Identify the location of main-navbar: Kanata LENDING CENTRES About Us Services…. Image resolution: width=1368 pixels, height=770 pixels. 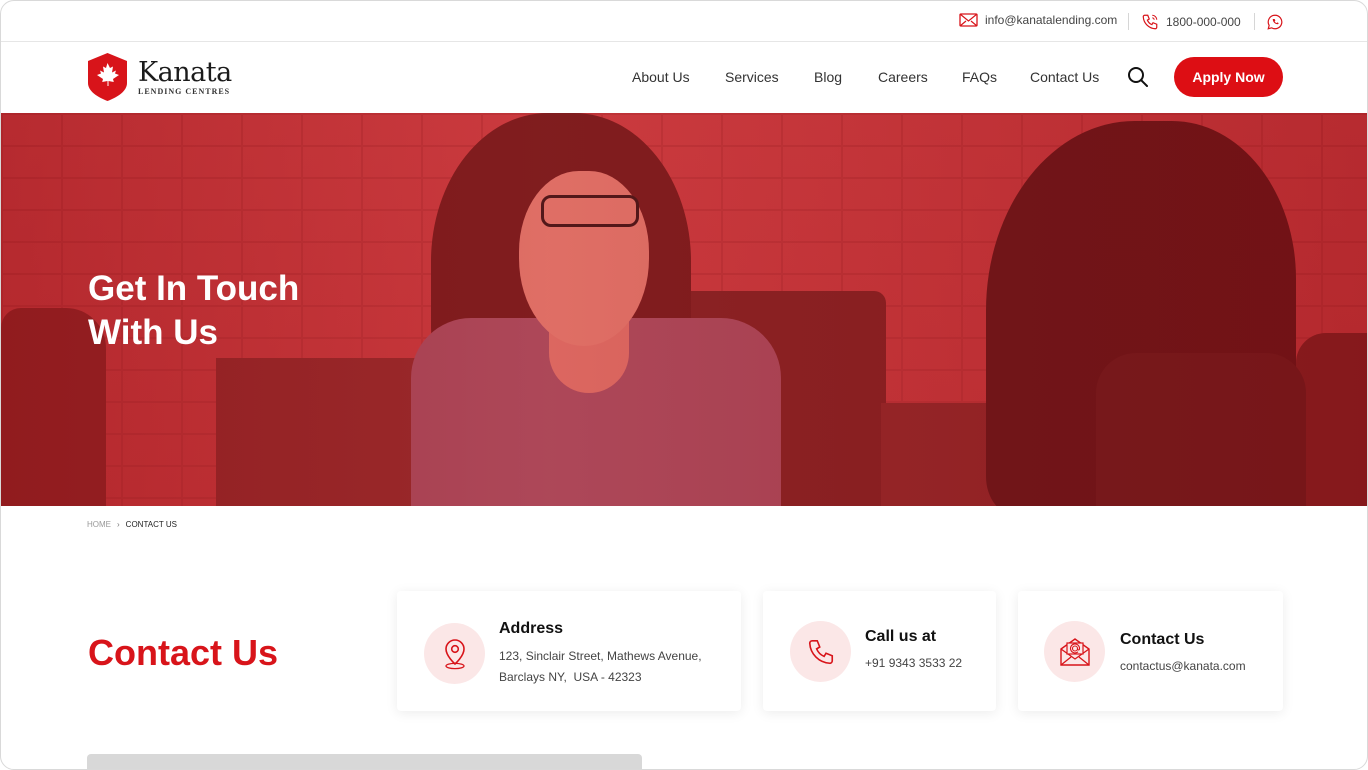
(684, 79).